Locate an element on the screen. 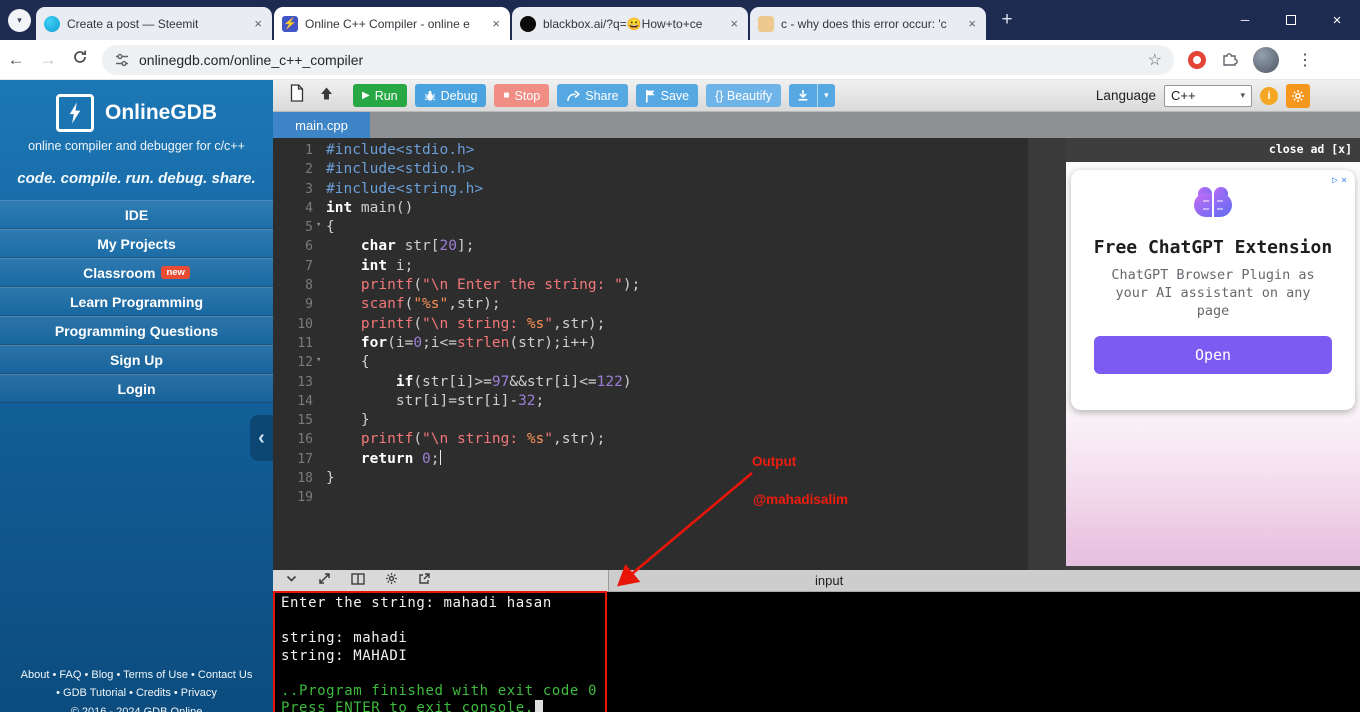 This screenshot has height=712, width=1360. tab-title: Online C++ Compiler - online e is located at coordinates (387, 23).